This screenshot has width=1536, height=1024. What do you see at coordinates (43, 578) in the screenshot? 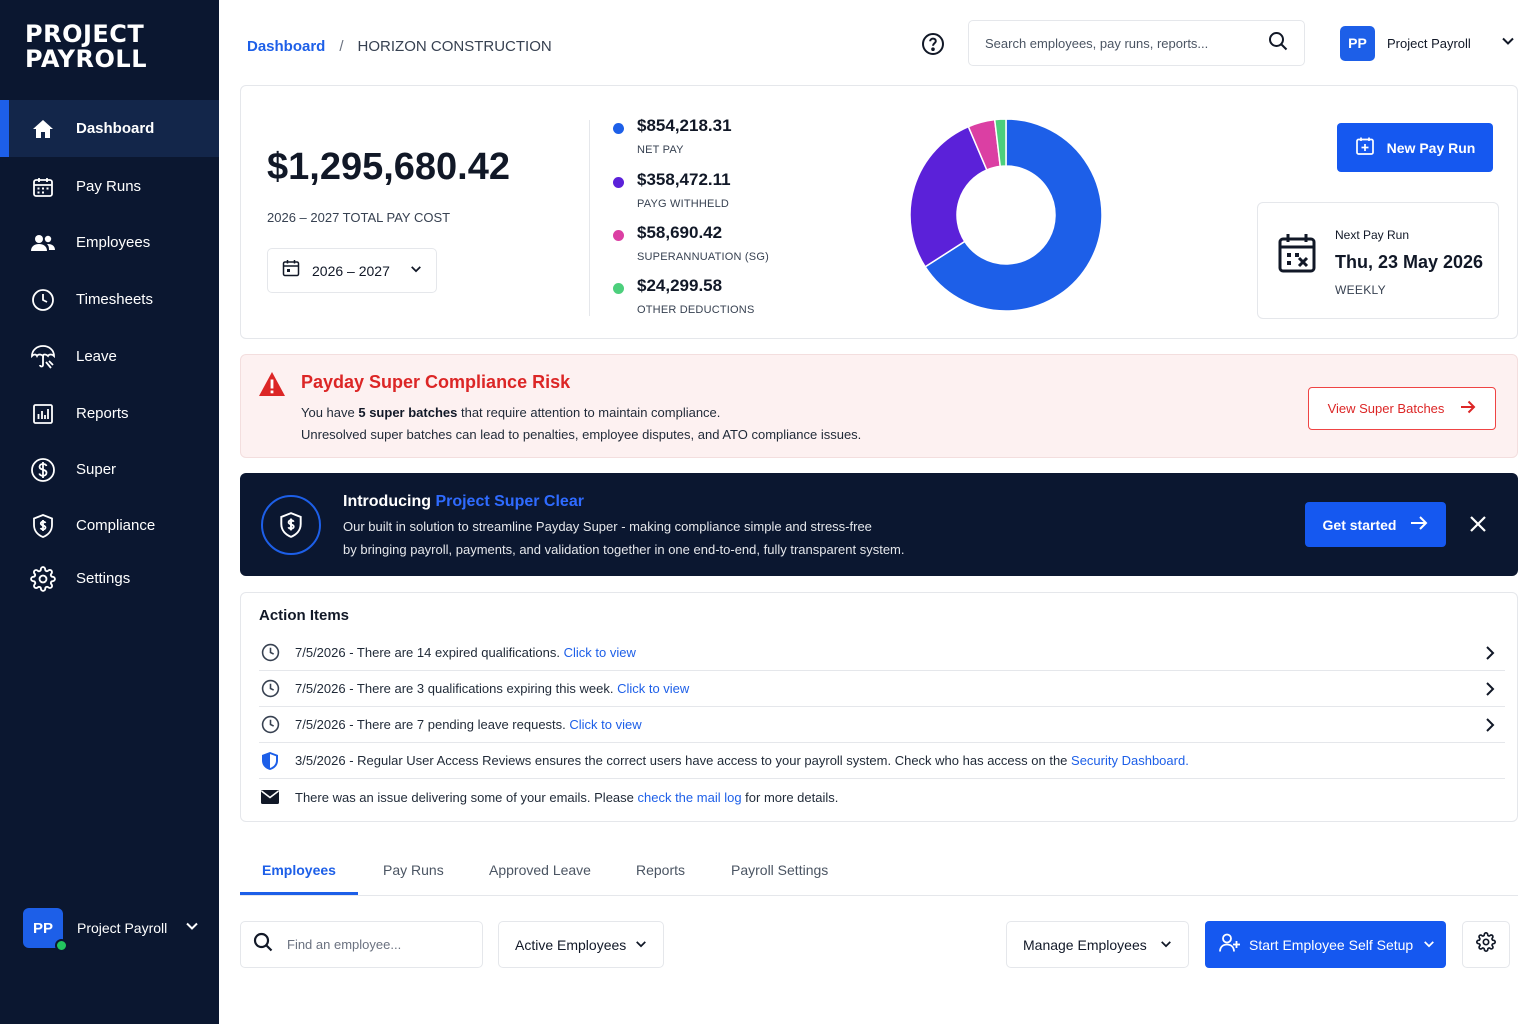
I see `gear-icon` at bounding box center [43, 578].